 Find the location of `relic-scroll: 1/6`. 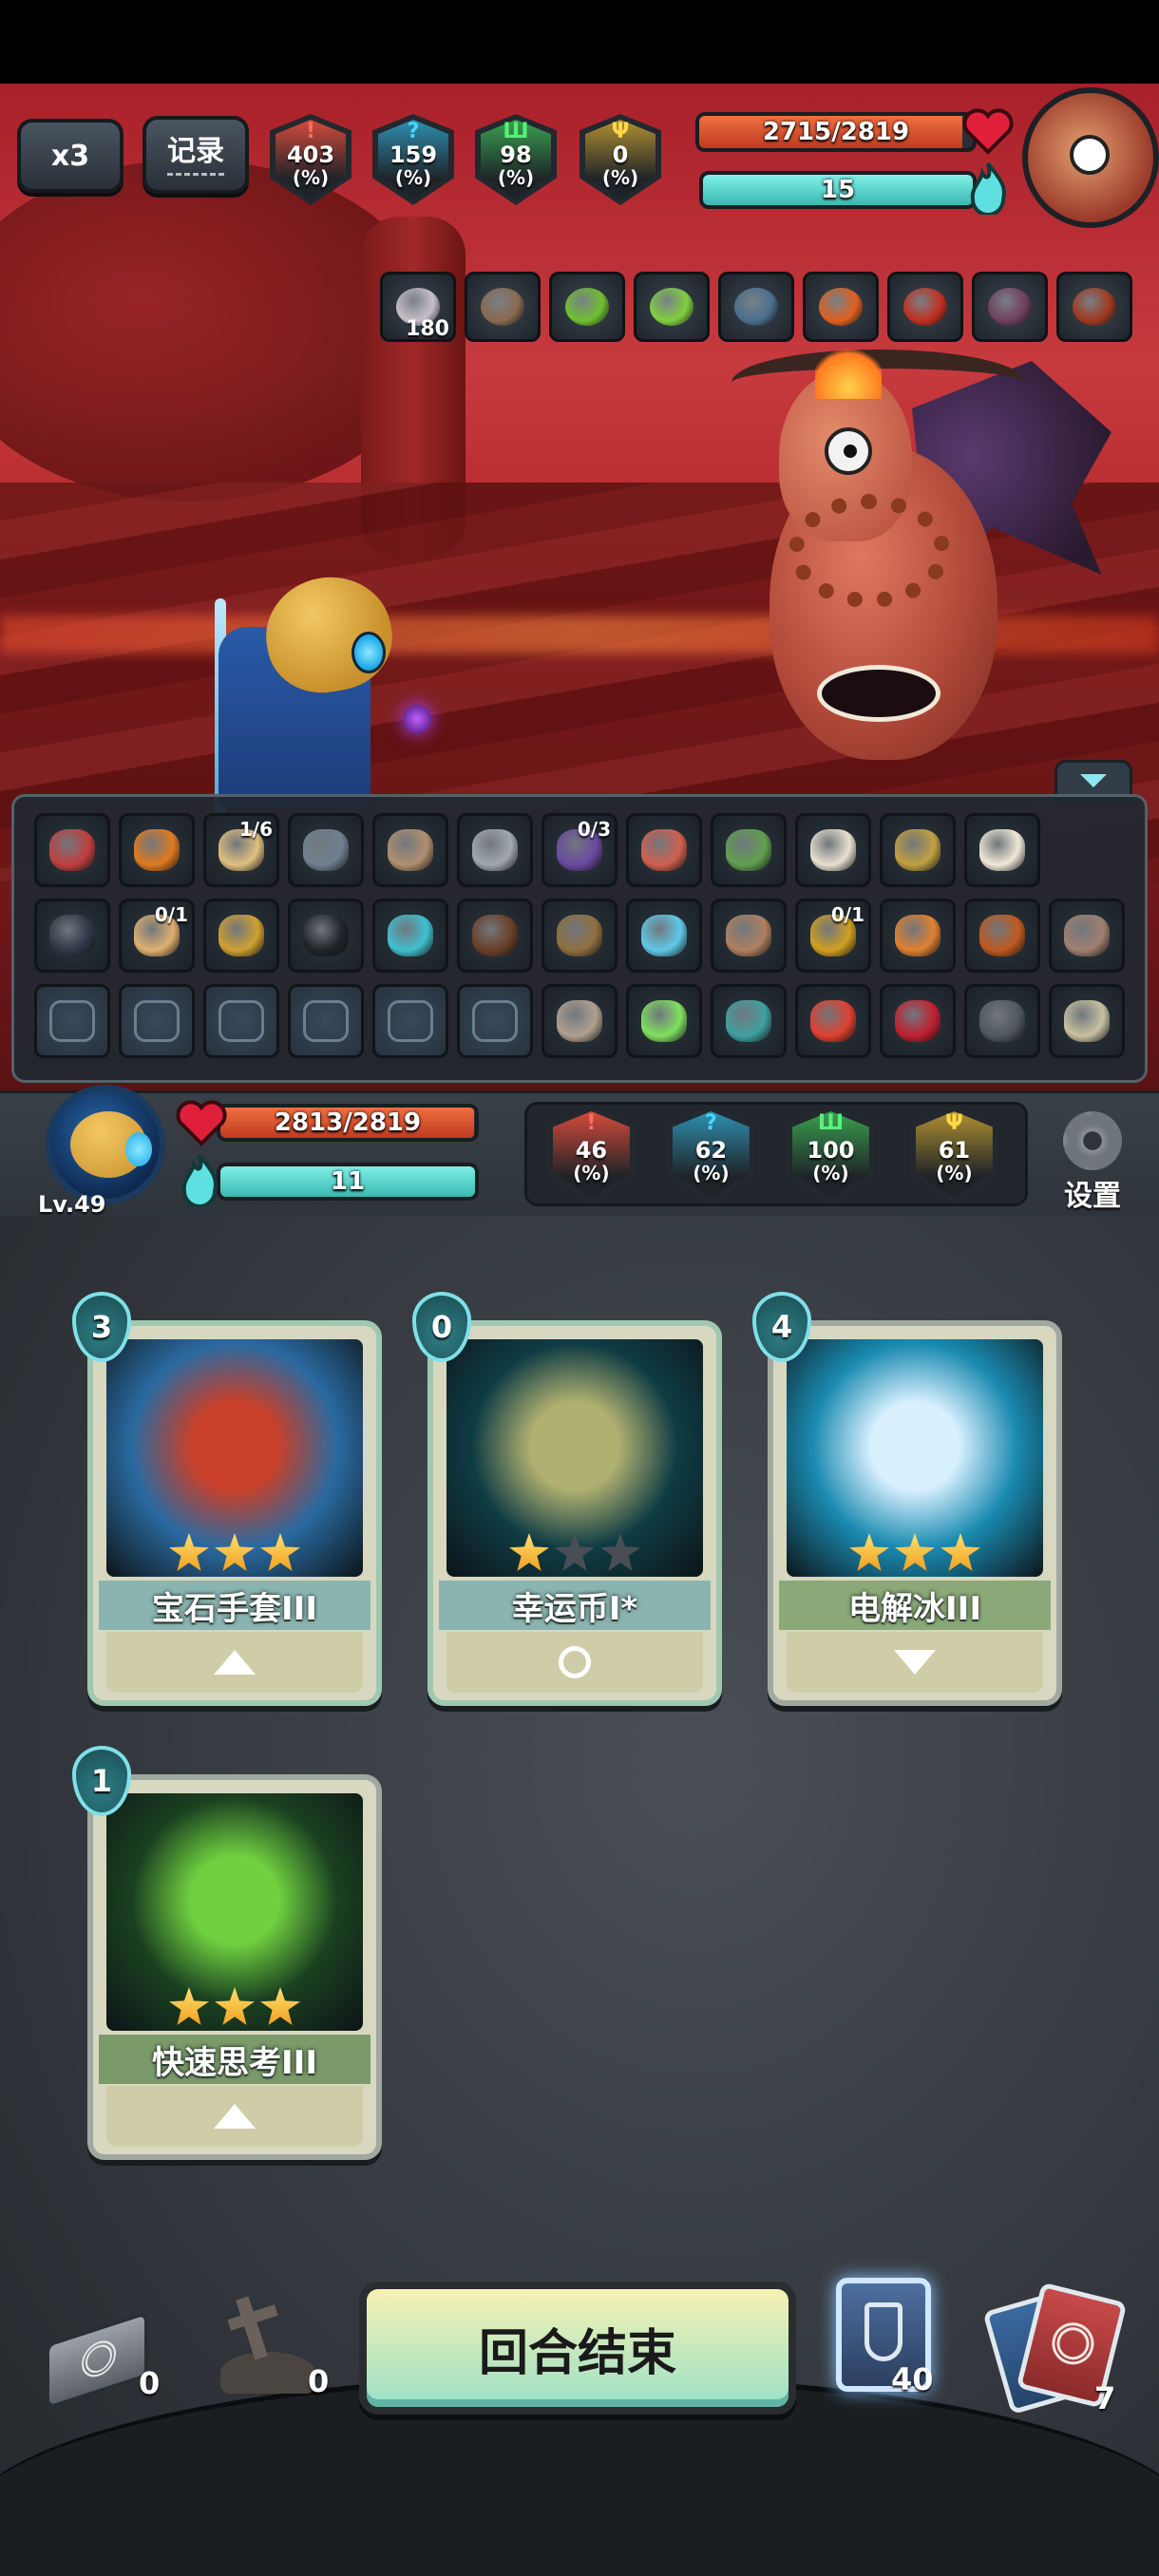

relic-scroll: 1/6 is located at coordinates (241, 850).